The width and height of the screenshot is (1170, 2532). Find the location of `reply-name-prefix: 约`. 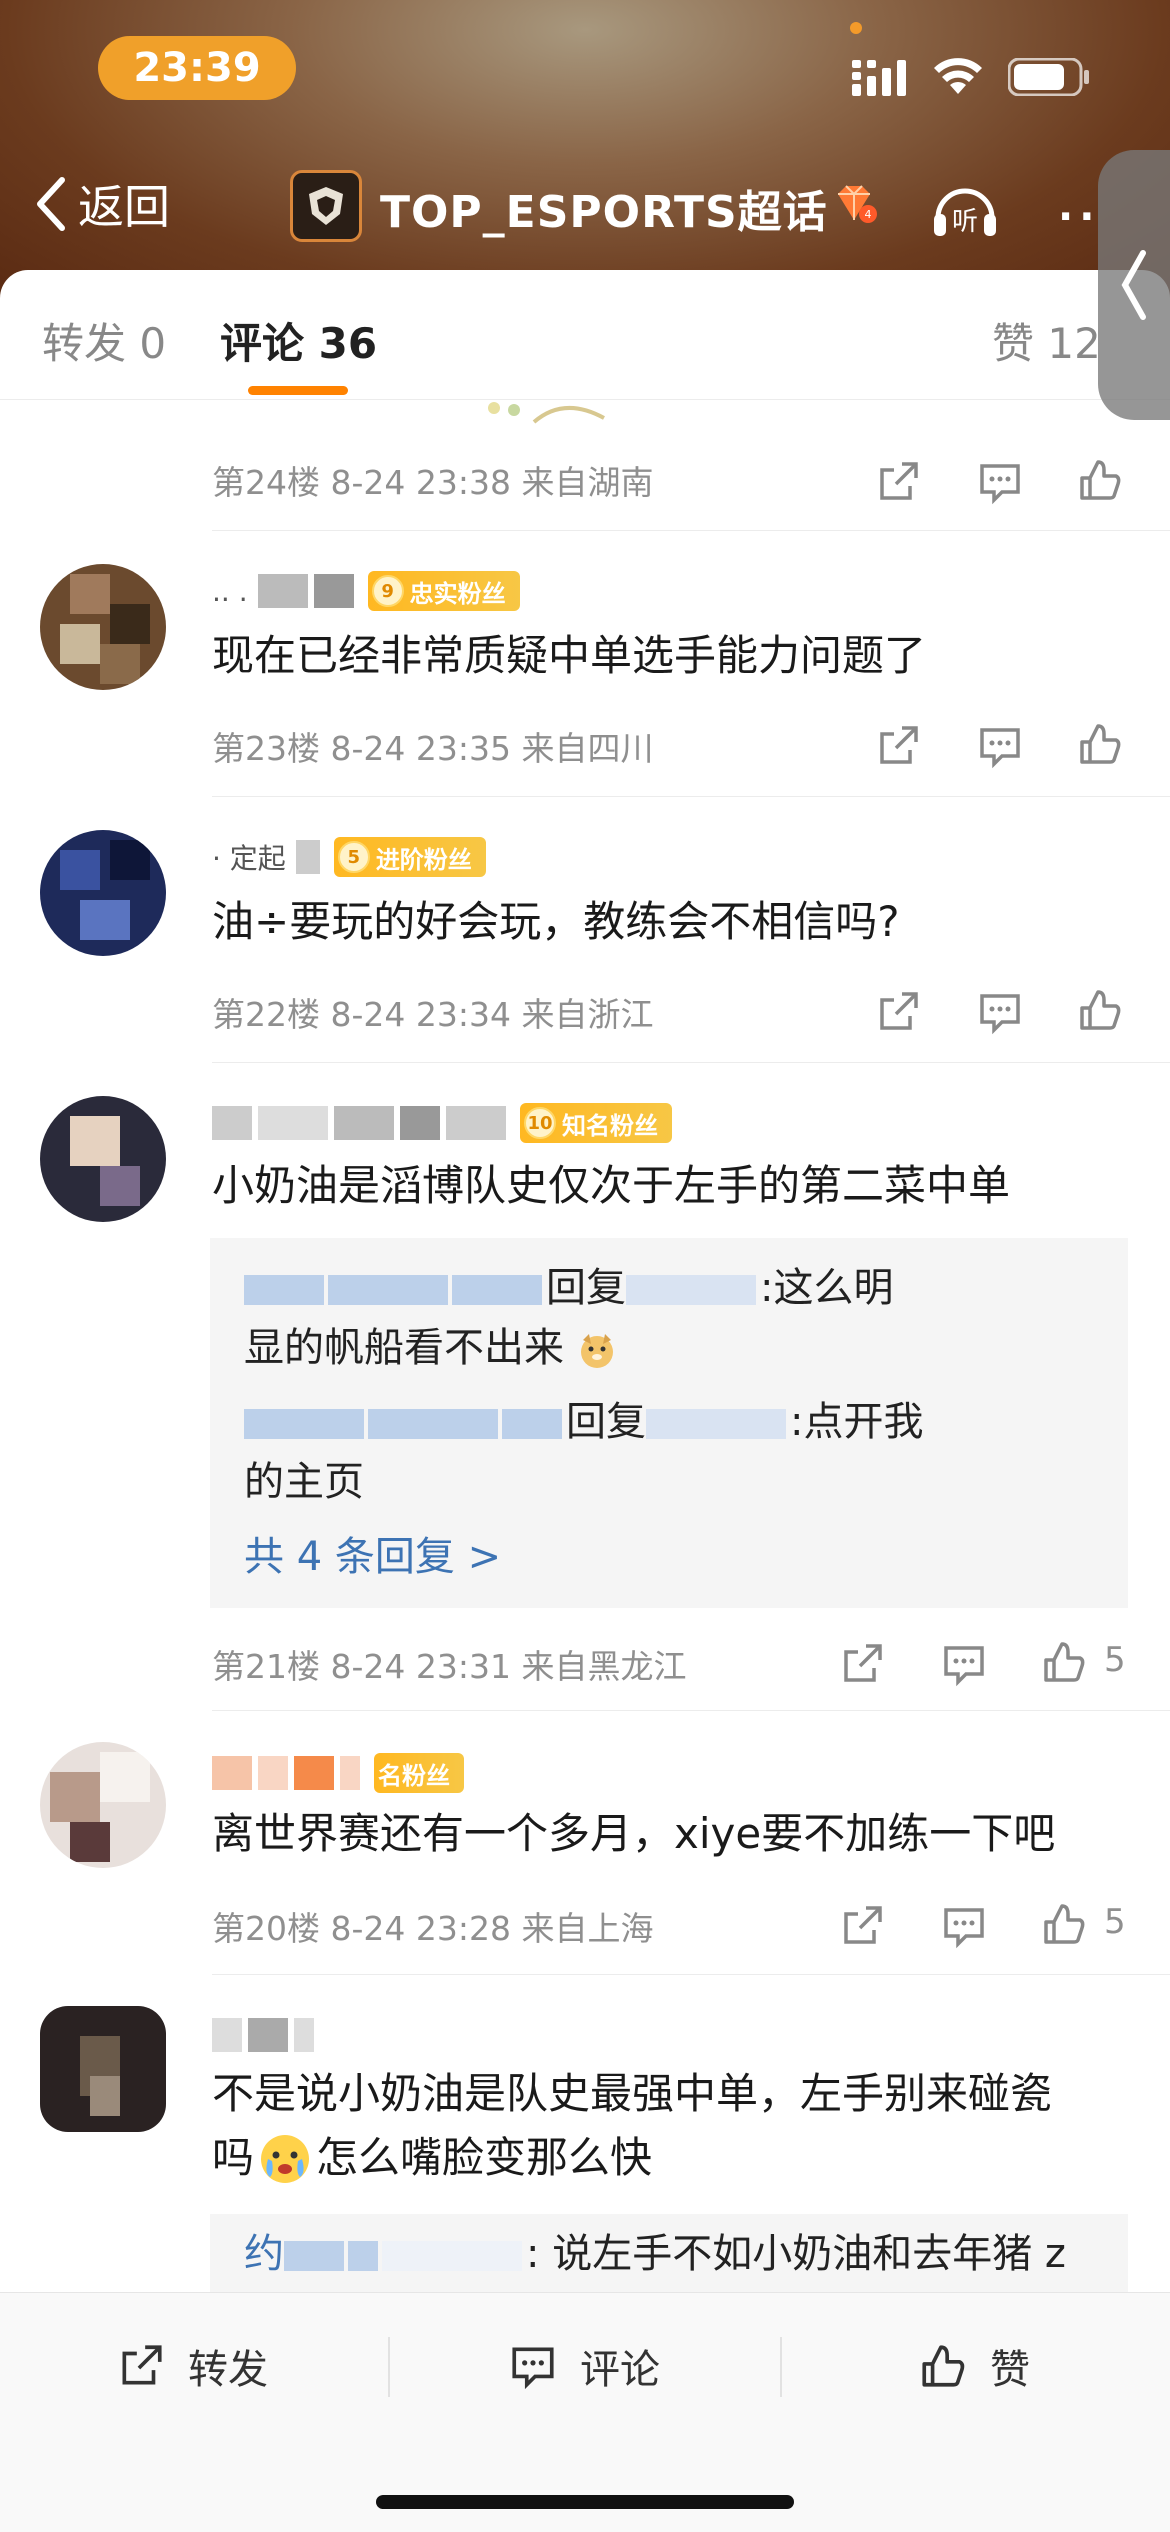

reply-name-prefix: 约 is located at coordinates (264, 2254).